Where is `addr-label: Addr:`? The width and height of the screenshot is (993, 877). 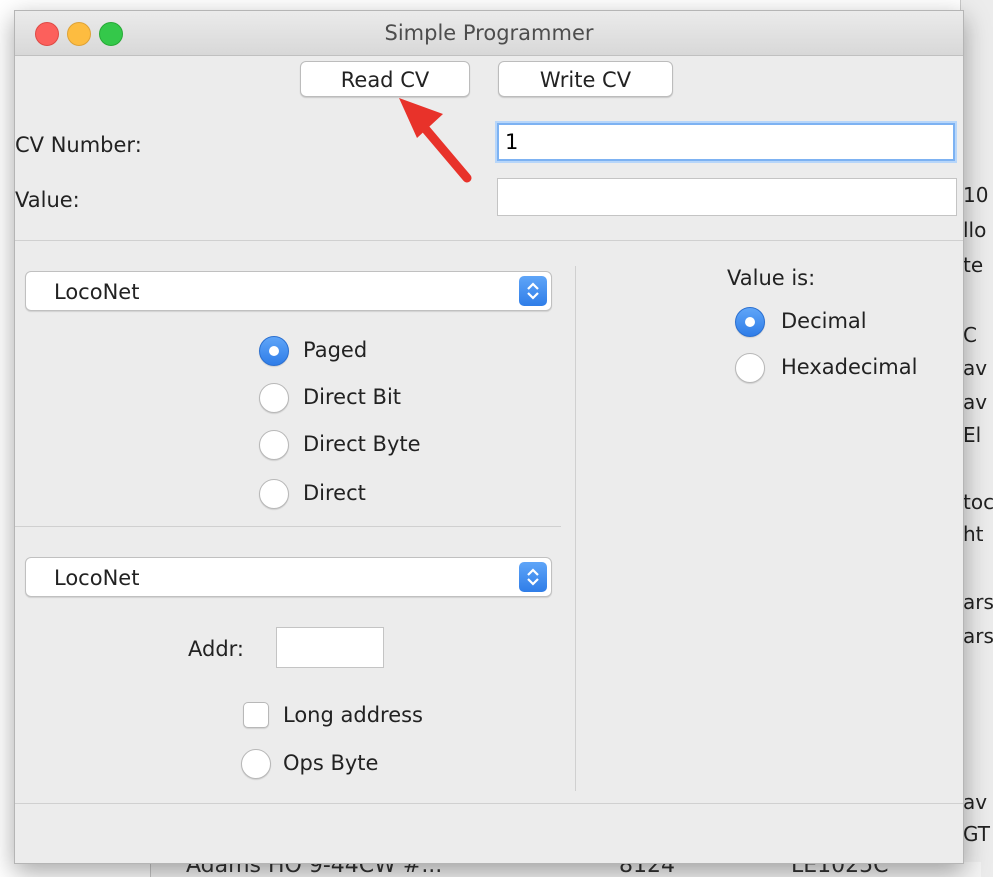
addr-label: Addr: is located at coordinates (216, 649).